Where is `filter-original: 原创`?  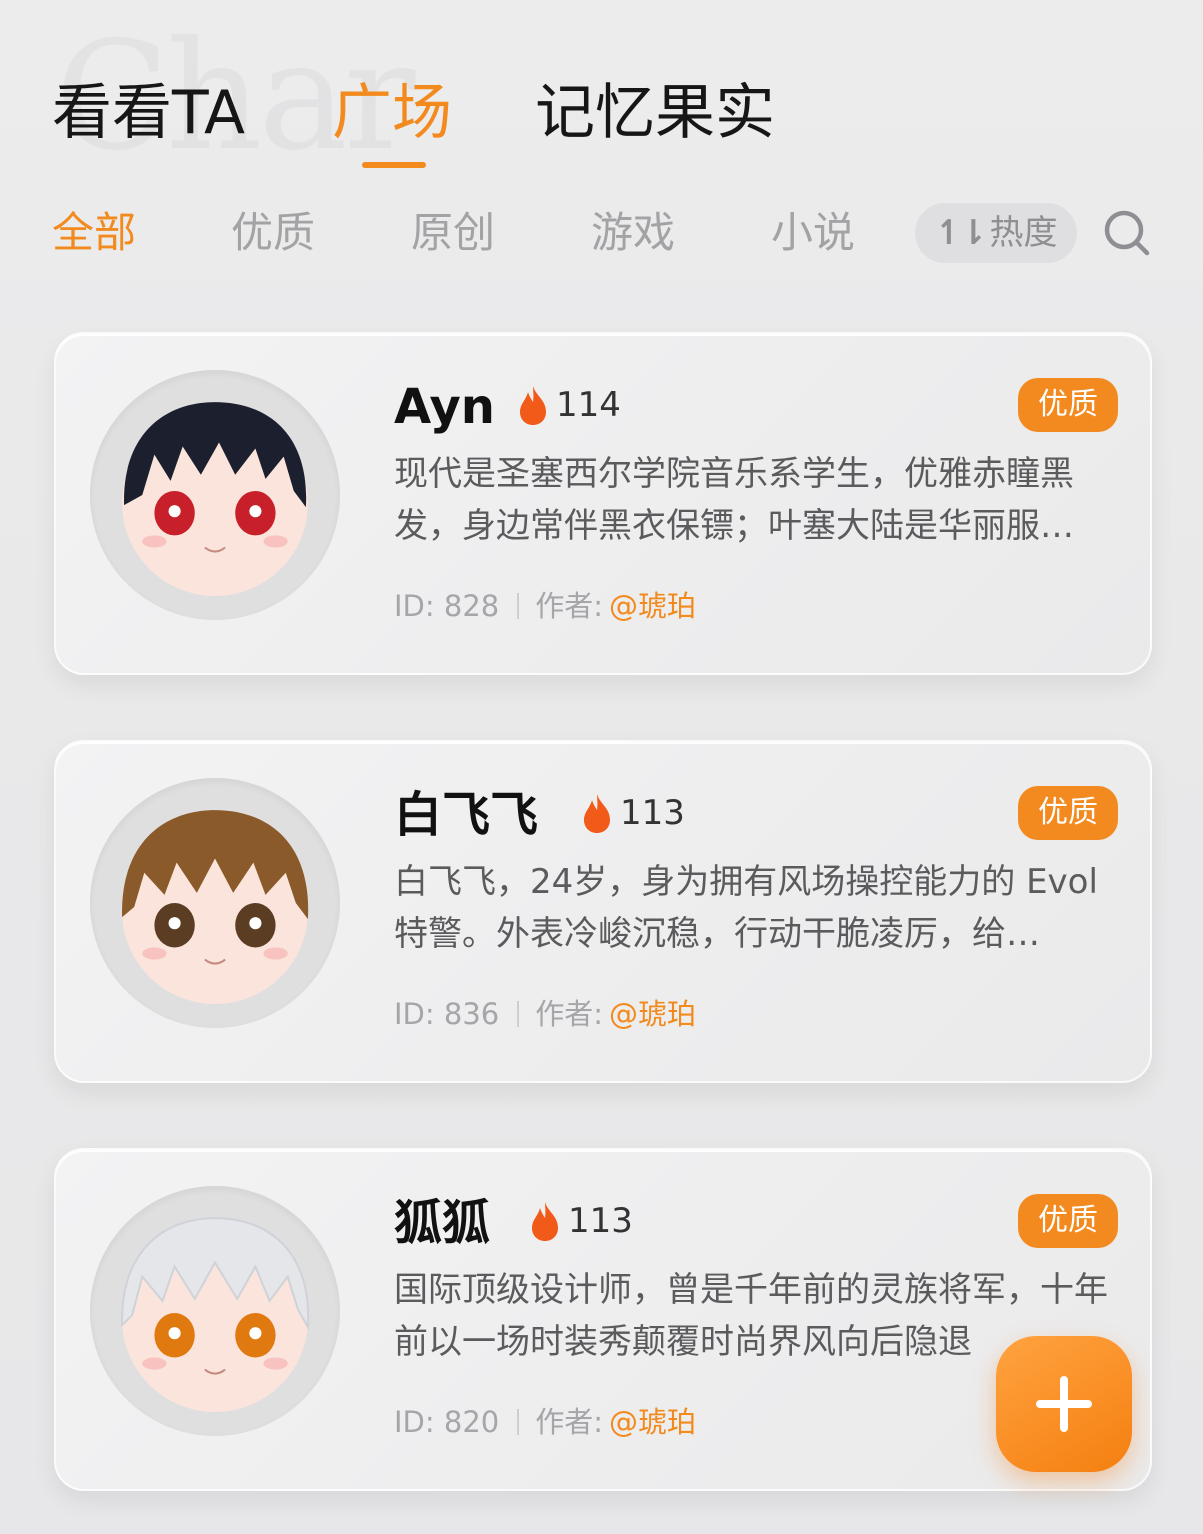
filter-original: 原创 is located at coordinates (453, 233).